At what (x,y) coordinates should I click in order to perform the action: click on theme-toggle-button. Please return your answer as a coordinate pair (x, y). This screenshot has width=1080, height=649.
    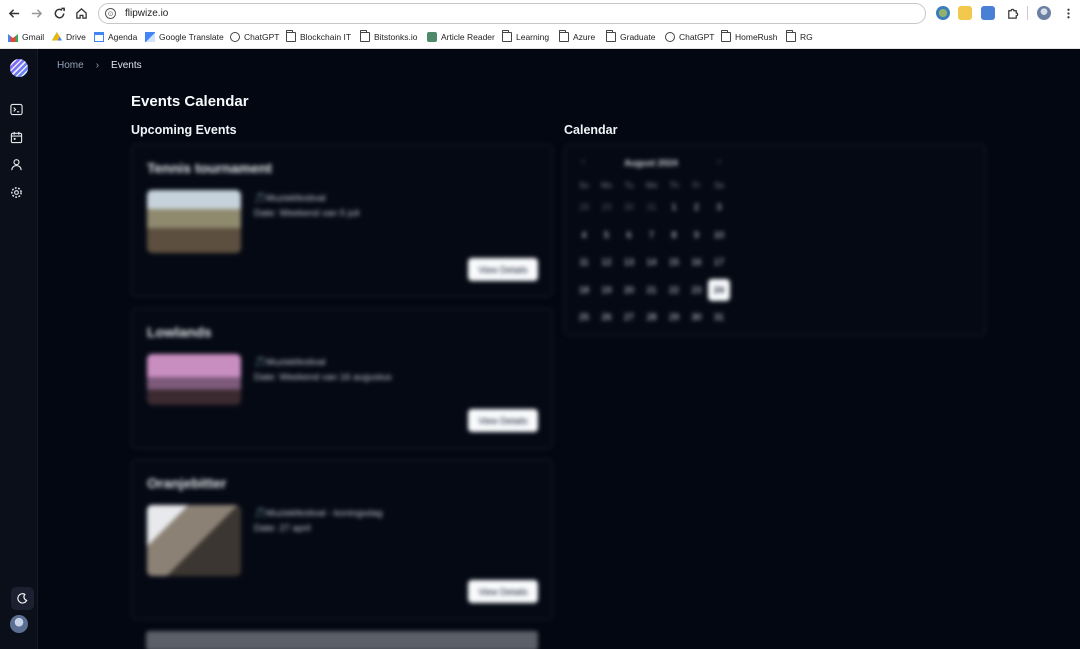
    Looking at the image, I should click on (22, 598).